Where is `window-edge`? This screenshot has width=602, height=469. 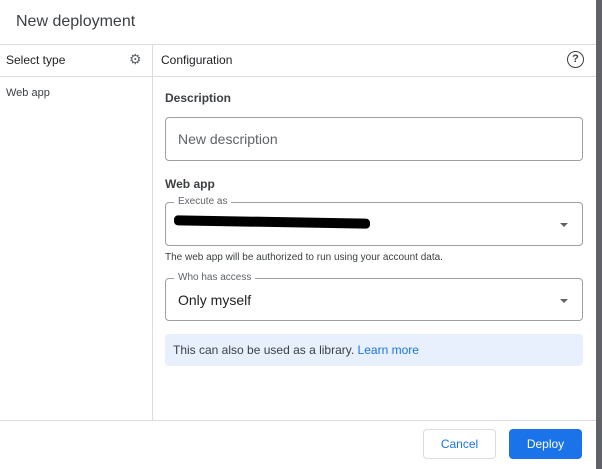
window-edge is located at coordinates (599, 234).